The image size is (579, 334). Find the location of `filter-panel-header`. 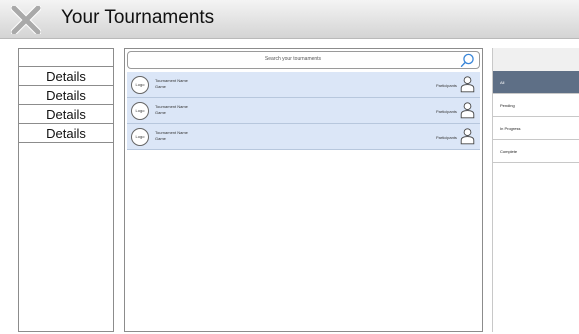

filter-panel-header is located at coordinates (536, 59).